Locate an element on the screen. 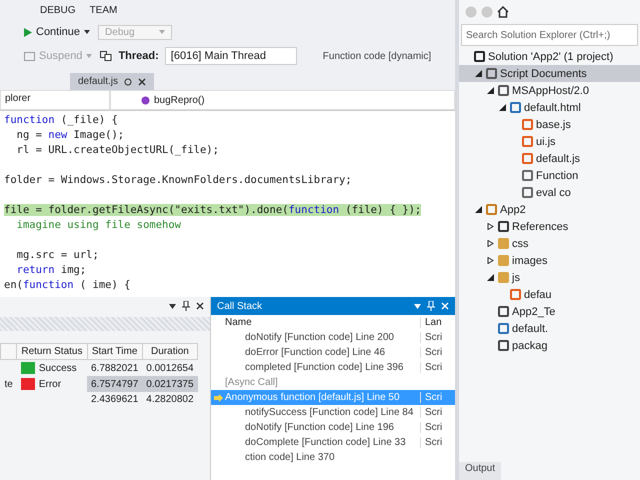 This screenshot has height=480, width=640. tree-item: Script Documents is located at coordinates (549, 73).